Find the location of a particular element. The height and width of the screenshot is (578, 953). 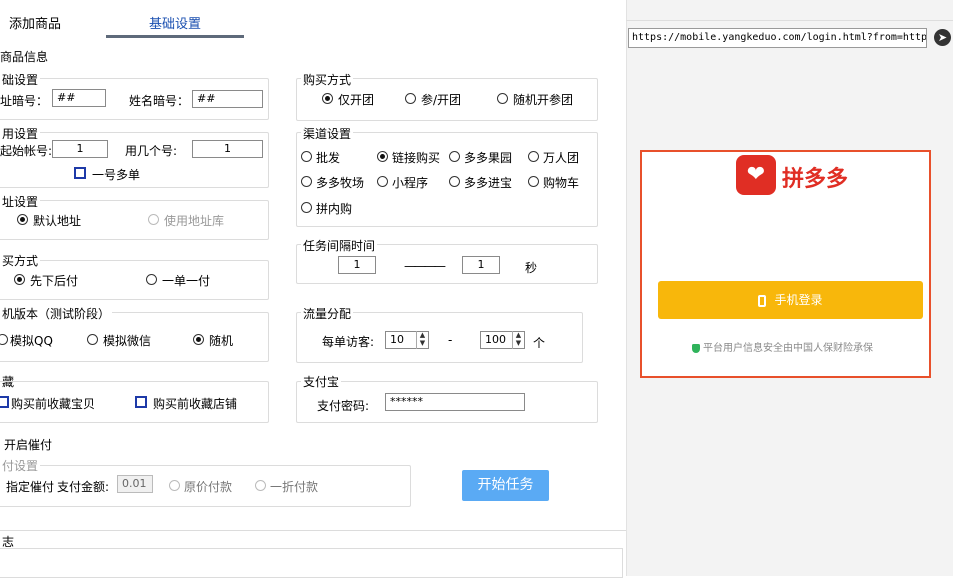

name-code-input: ## is located at coordinates (227, 99).